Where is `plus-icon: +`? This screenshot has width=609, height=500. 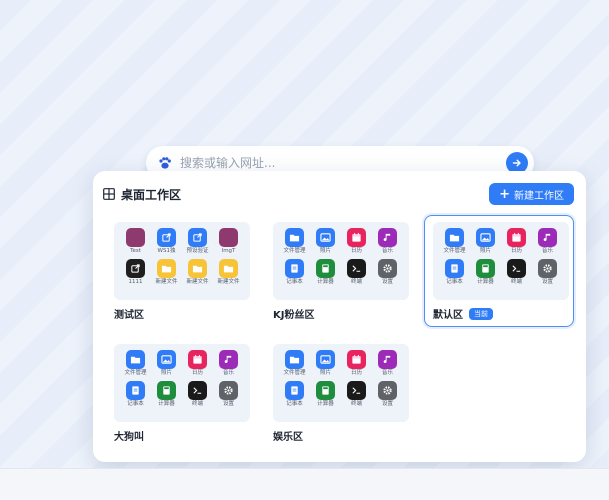
plus-icon: + is located at coordinates (504, 194).